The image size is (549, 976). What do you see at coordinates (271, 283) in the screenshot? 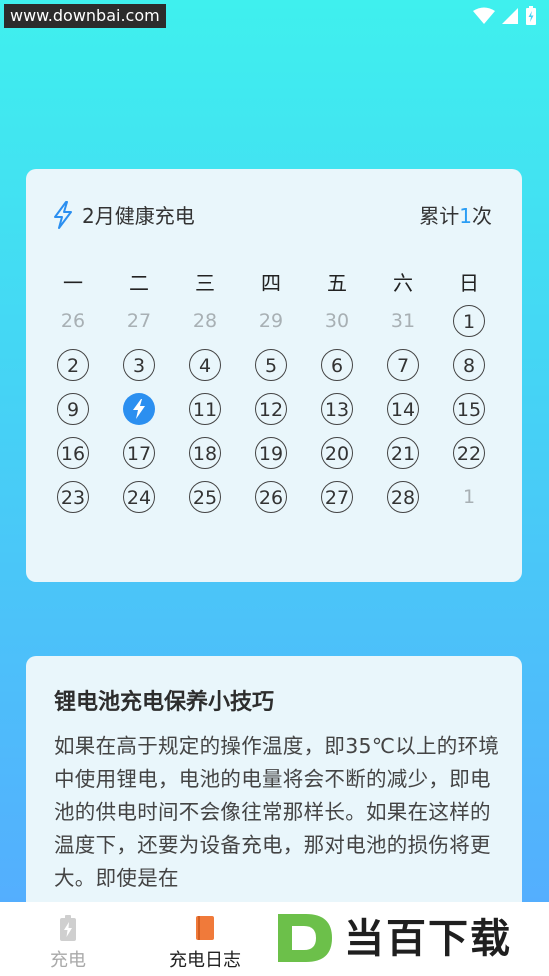
I see `weekday-label: 四` at bounding box center [271, 283].